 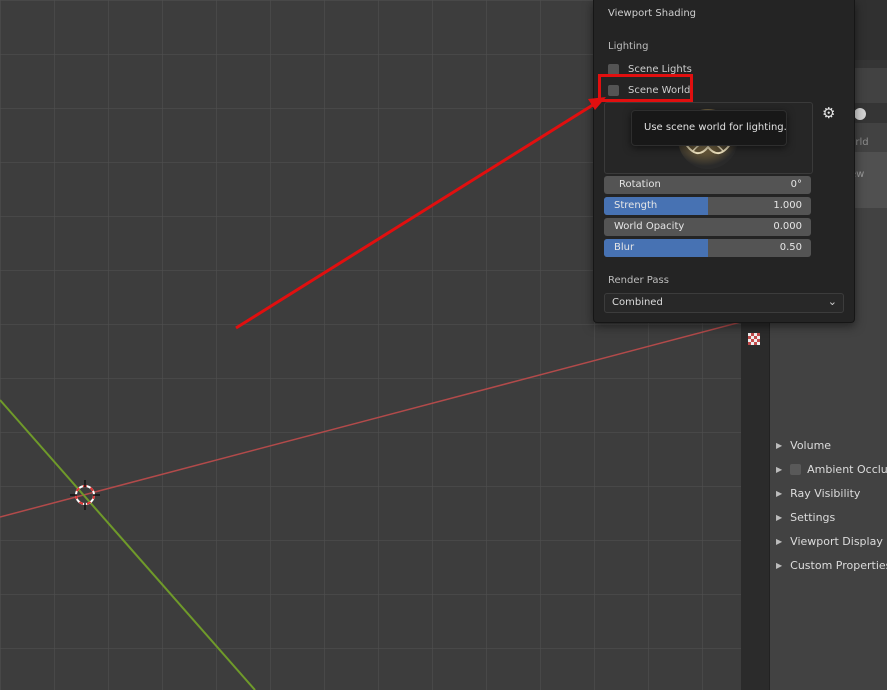 I want to click on ambient-occlusion-checkbox, so click(x=796, y=469).